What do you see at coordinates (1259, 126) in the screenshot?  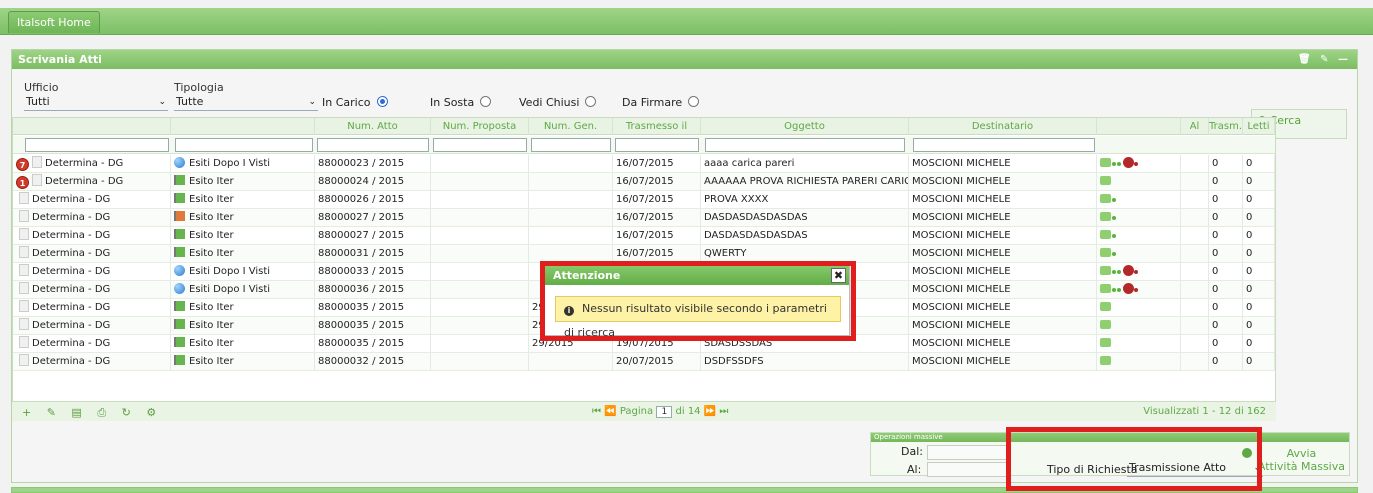 I see `col-letti: Letti` at bounding box center [1259, 126].